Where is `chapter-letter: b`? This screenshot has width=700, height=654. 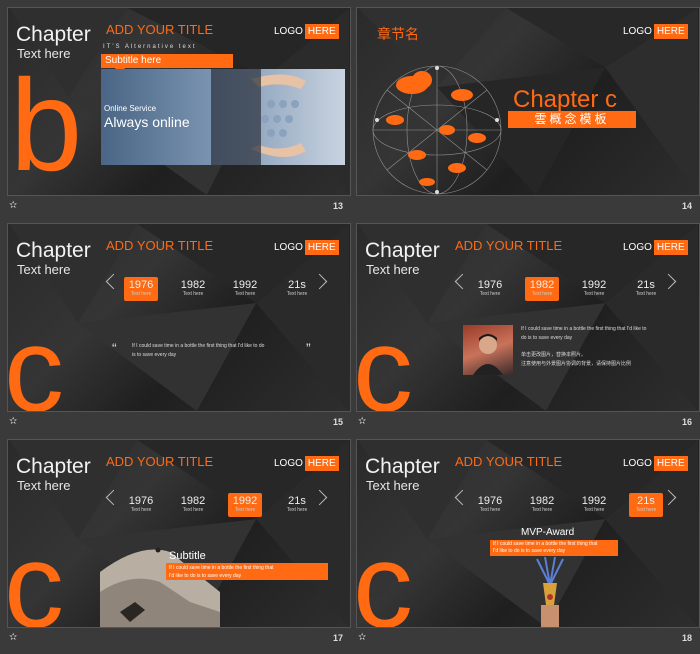 chapter-letter: b is located at coordinates (46, 124).